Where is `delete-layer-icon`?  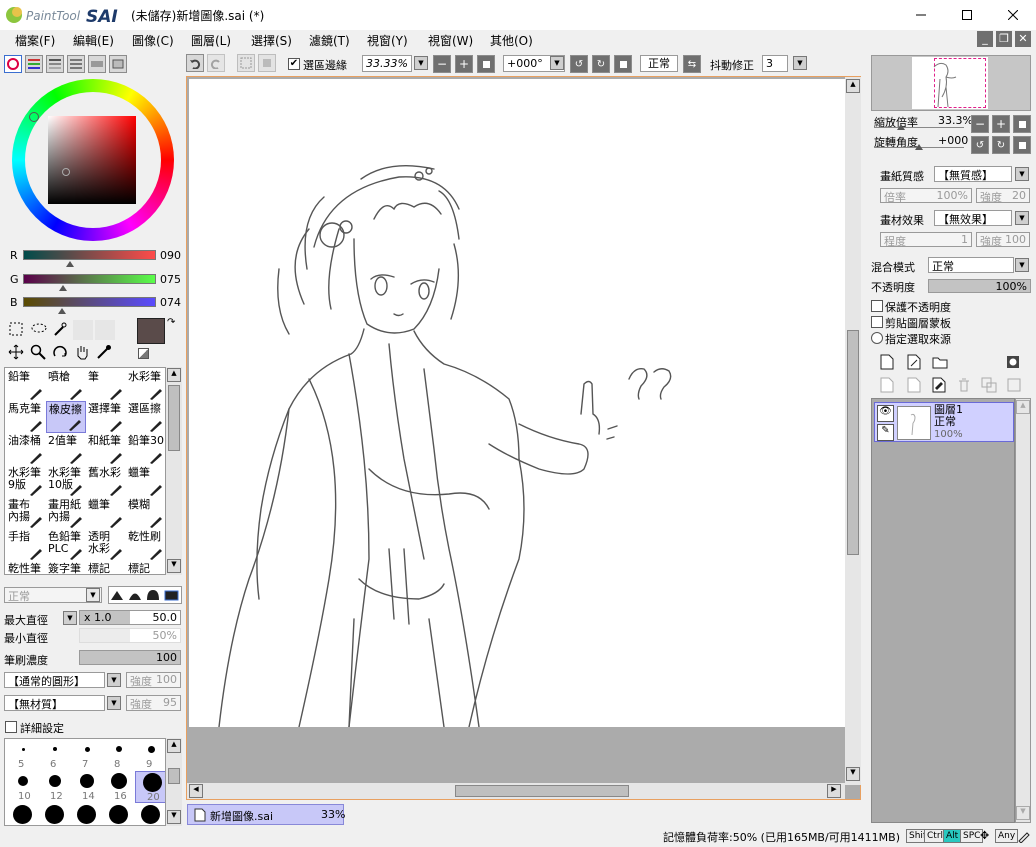 delete-layer-icon is located at coordinates (964, 385).